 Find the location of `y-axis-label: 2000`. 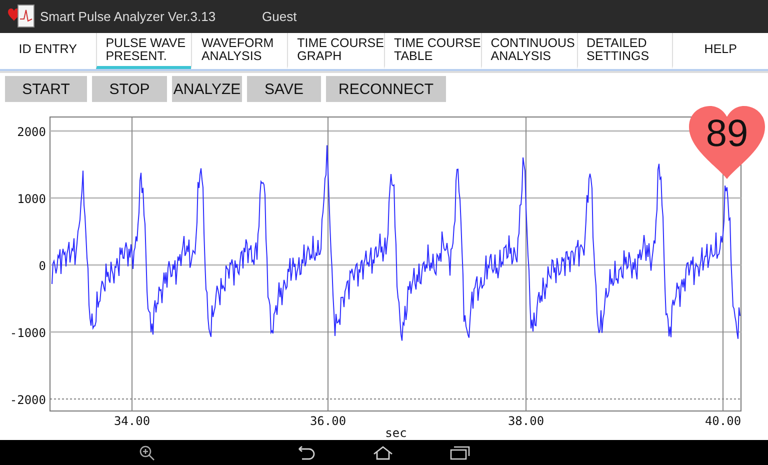

y-axis-label: 2000 is located at coordinates (31, 132).